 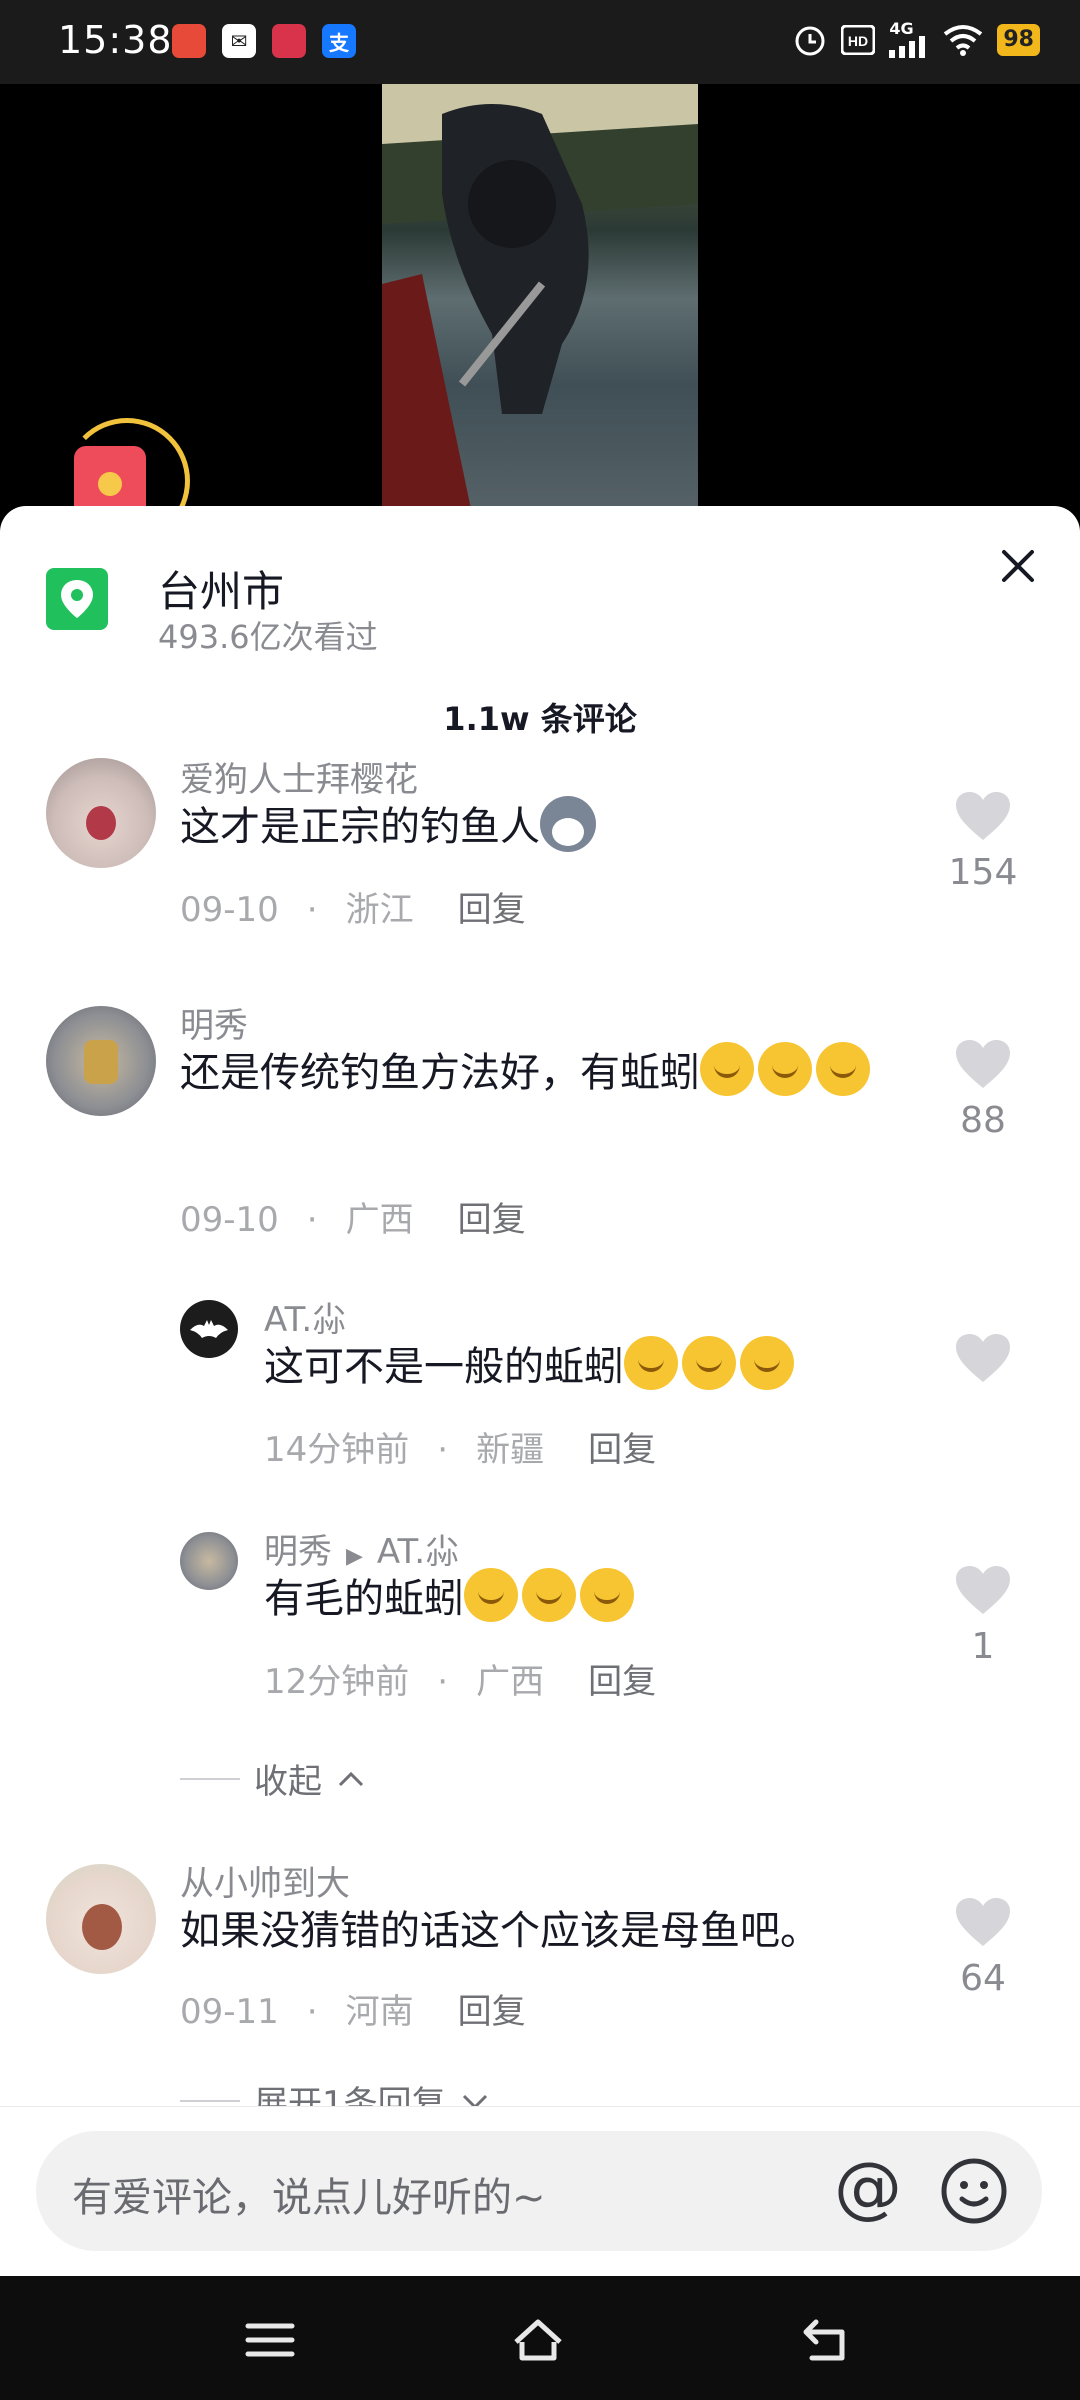 What do you see at coordinates (189, 41) in the screenshot?
I see `map-app-icon` at bounding box center [189, 41].